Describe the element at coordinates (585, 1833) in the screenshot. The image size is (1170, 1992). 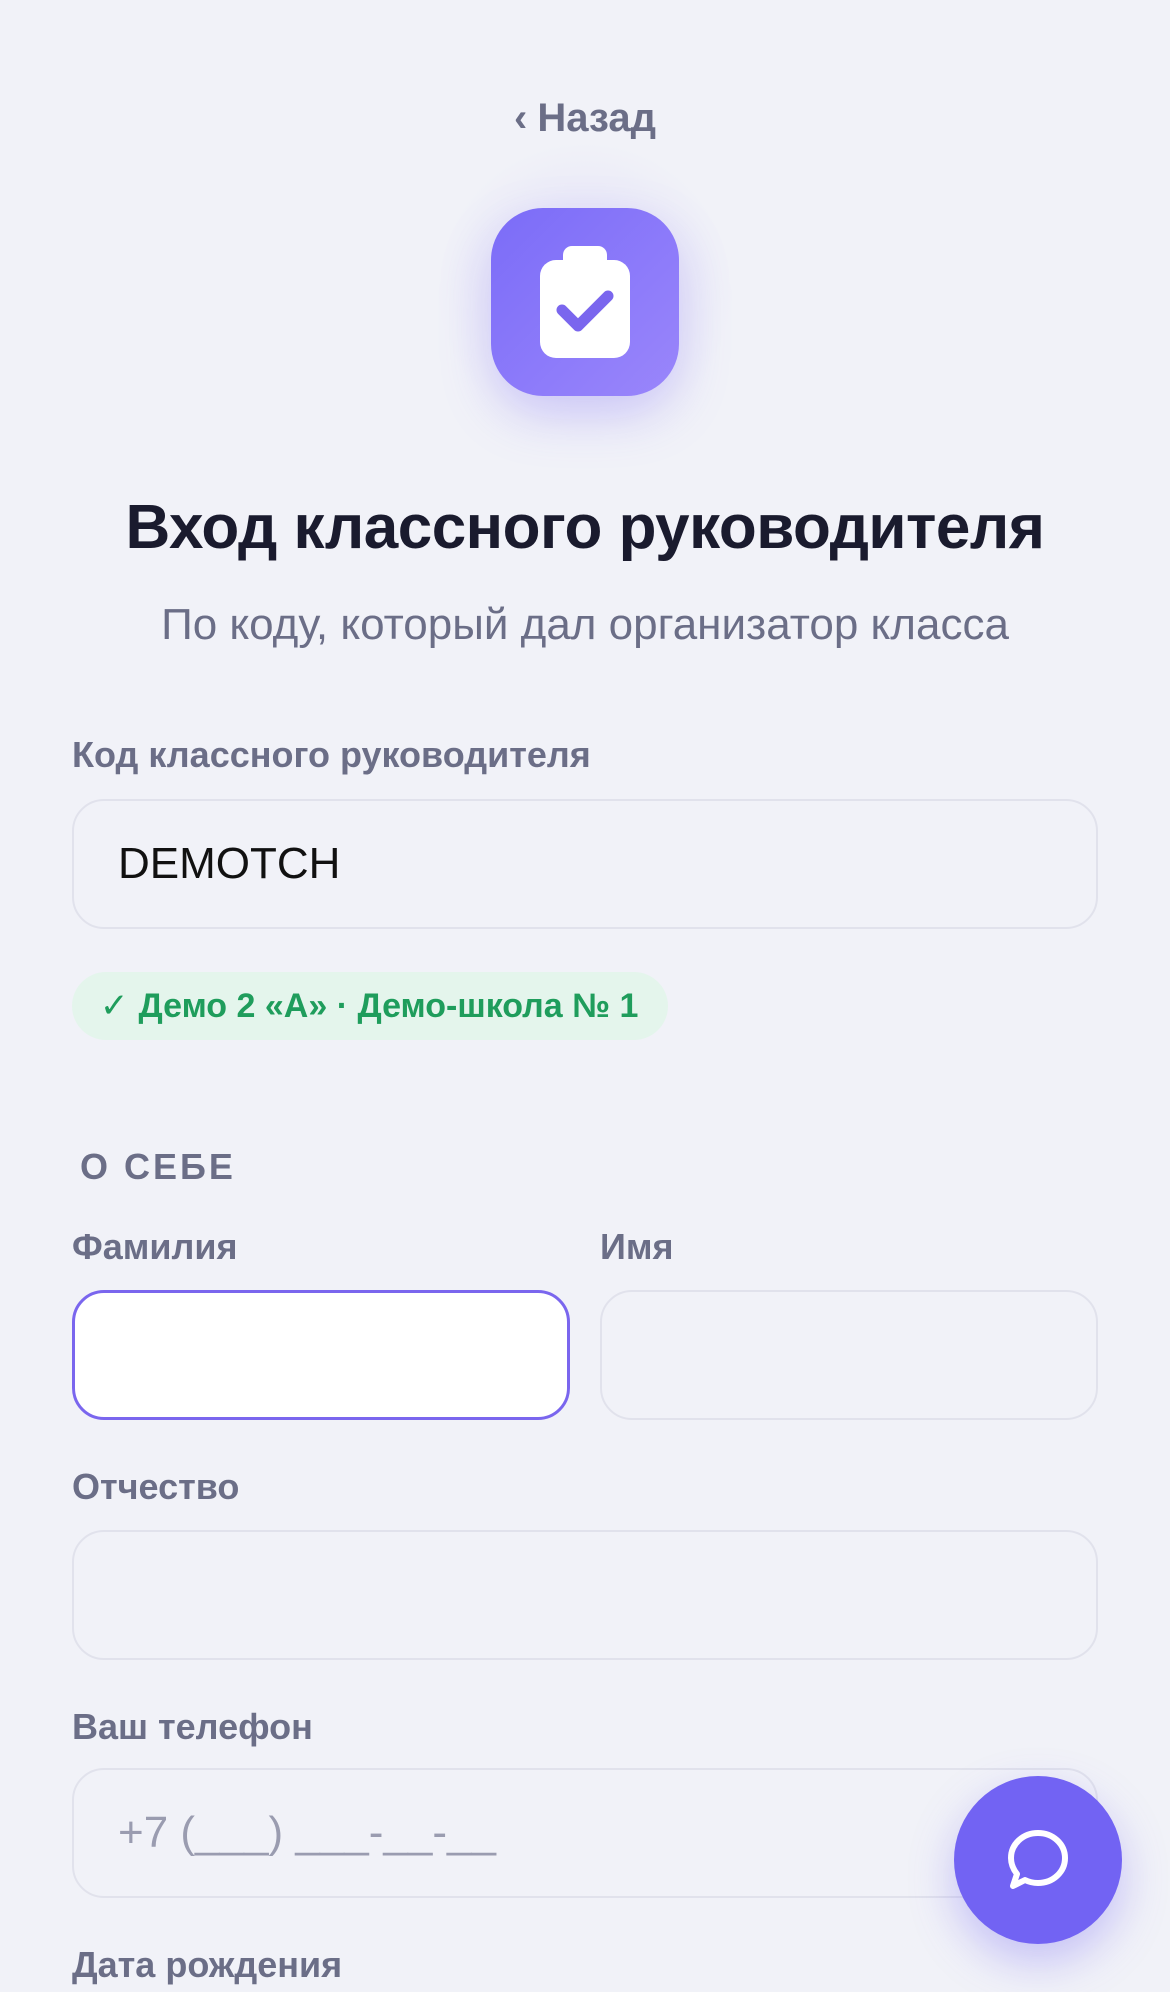
I see `phone-input` at that location.